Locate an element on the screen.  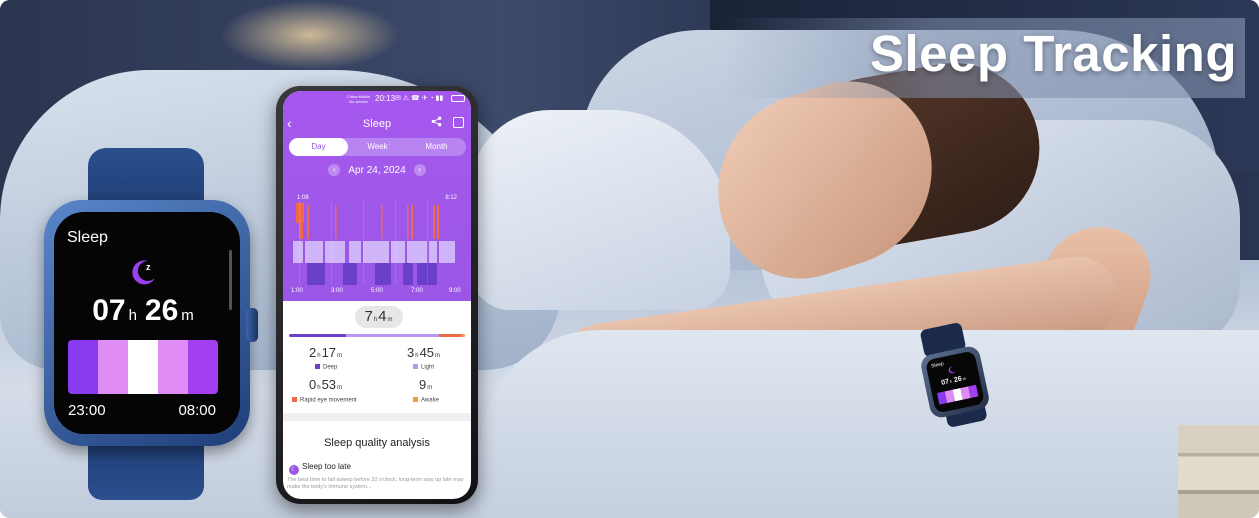
wrist-watch-title: Sleep is located at coordinates (937, 365).